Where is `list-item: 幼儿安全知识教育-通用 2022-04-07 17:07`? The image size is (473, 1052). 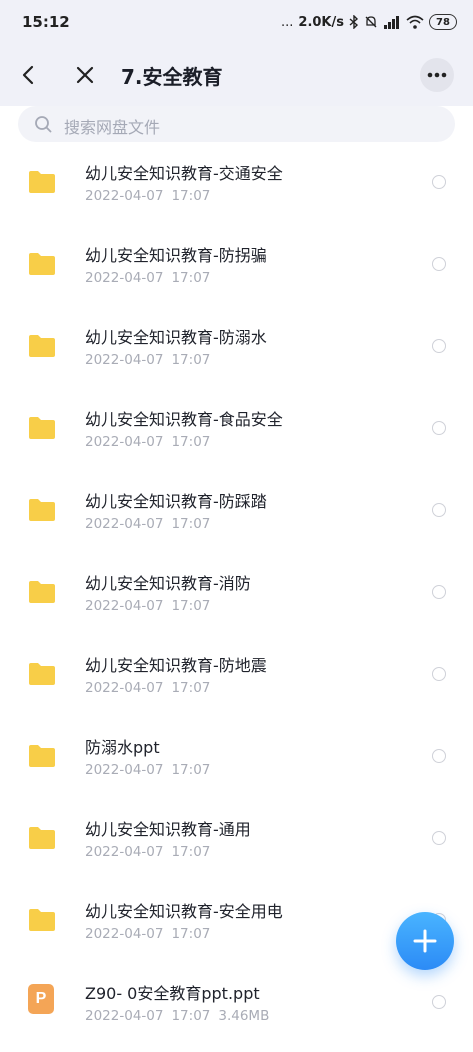 list-item: 幼儿安全知识教育-通用 2022-04-07 17:07 is located at coordinates (236, 847).